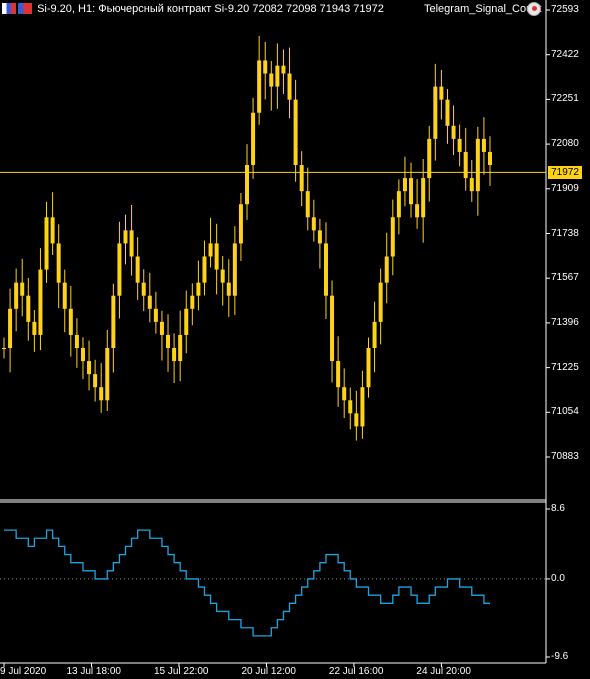 The image size is (590, 679). Describe the element at coordinates (558, 508) in the screenshot. I see `osc-tick-label: 8.6` at that location.